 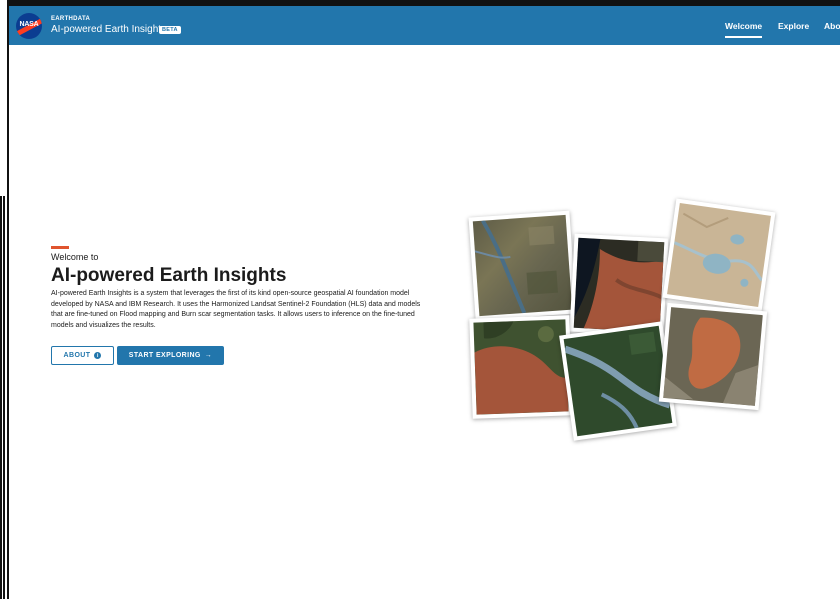 I want to click on window-frame-edge-inner, so click(x=4, y=397).